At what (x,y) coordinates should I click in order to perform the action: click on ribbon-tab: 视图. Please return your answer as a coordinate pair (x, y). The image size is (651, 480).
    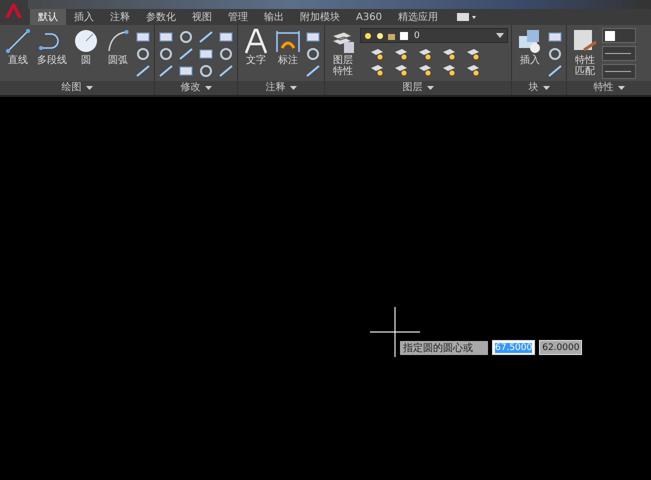
    Looking at the image, I should click on (202, 17).